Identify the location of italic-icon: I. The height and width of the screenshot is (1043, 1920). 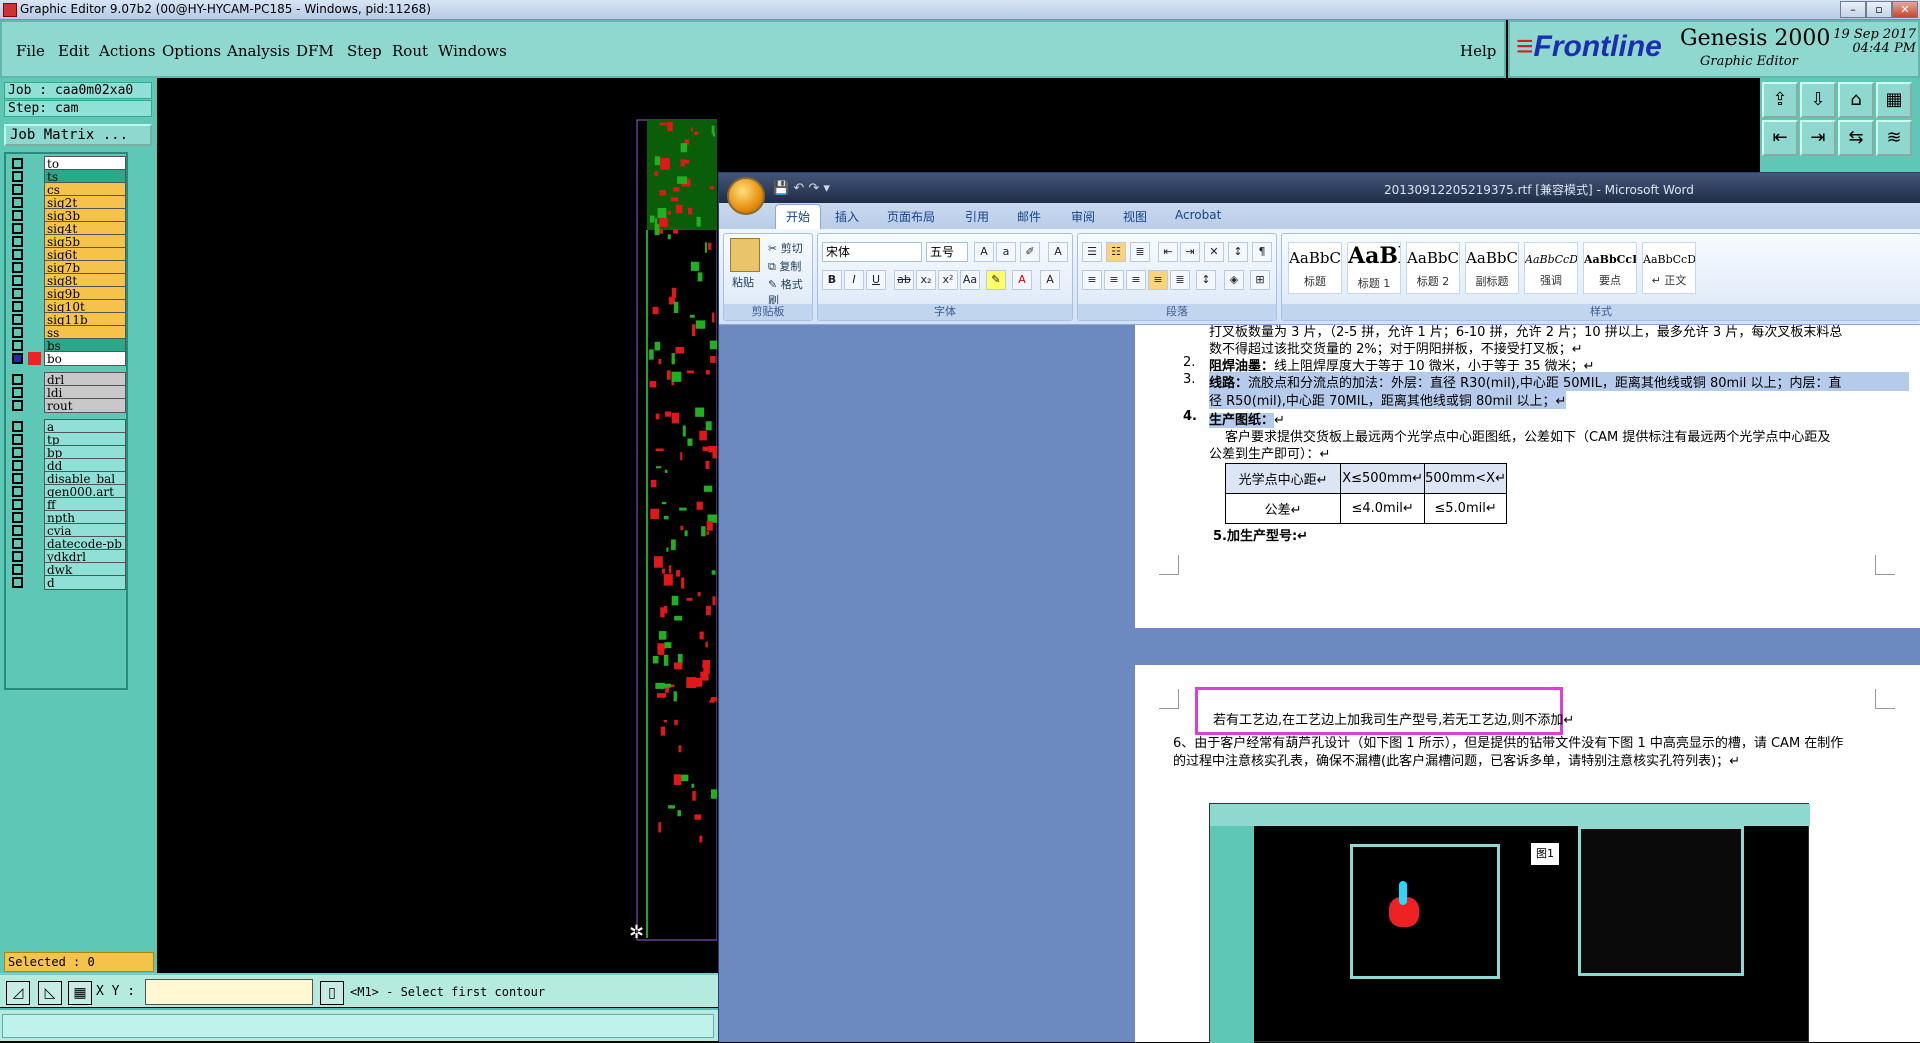
(854, 280).